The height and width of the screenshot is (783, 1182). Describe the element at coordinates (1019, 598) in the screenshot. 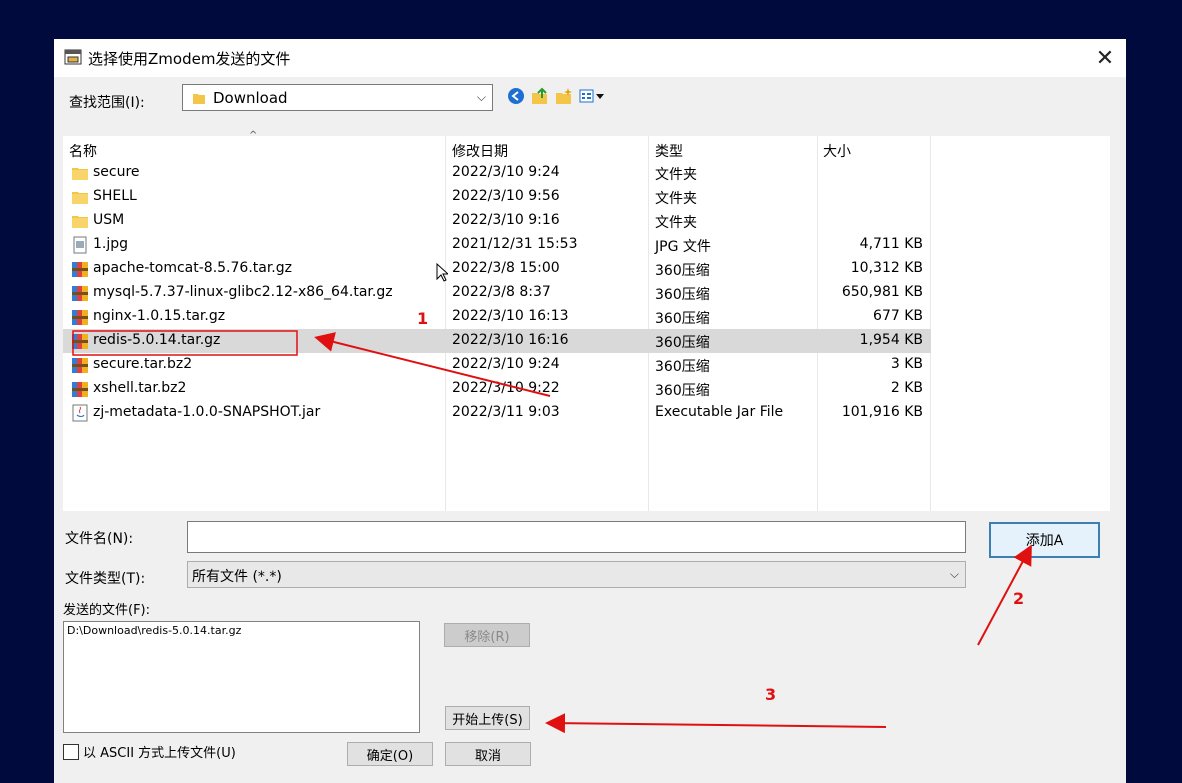

I see `annotation-number-2: 2` at that location.